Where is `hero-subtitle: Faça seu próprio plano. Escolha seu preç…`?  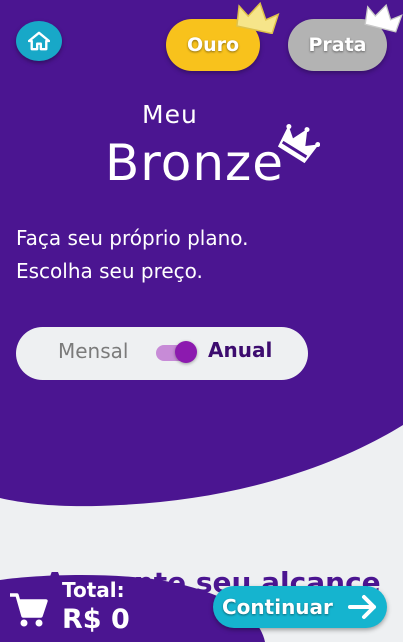
hero-subtitle: Faça seu próprio plano. Escolha seu preç… is located at coordinates (132, 255).